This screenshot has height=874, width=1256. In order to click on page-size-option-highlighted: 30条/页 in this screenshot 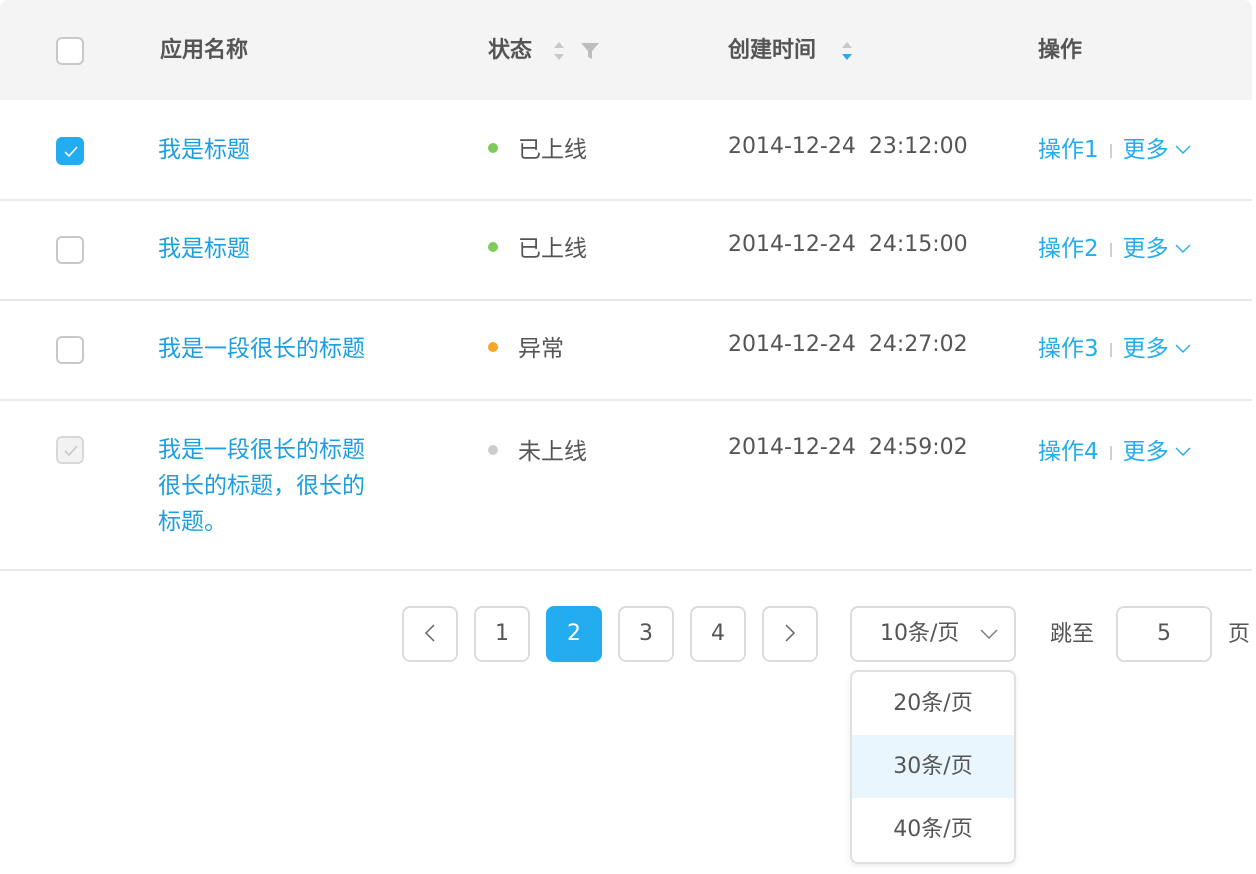, I will do `click(933, 766)`.